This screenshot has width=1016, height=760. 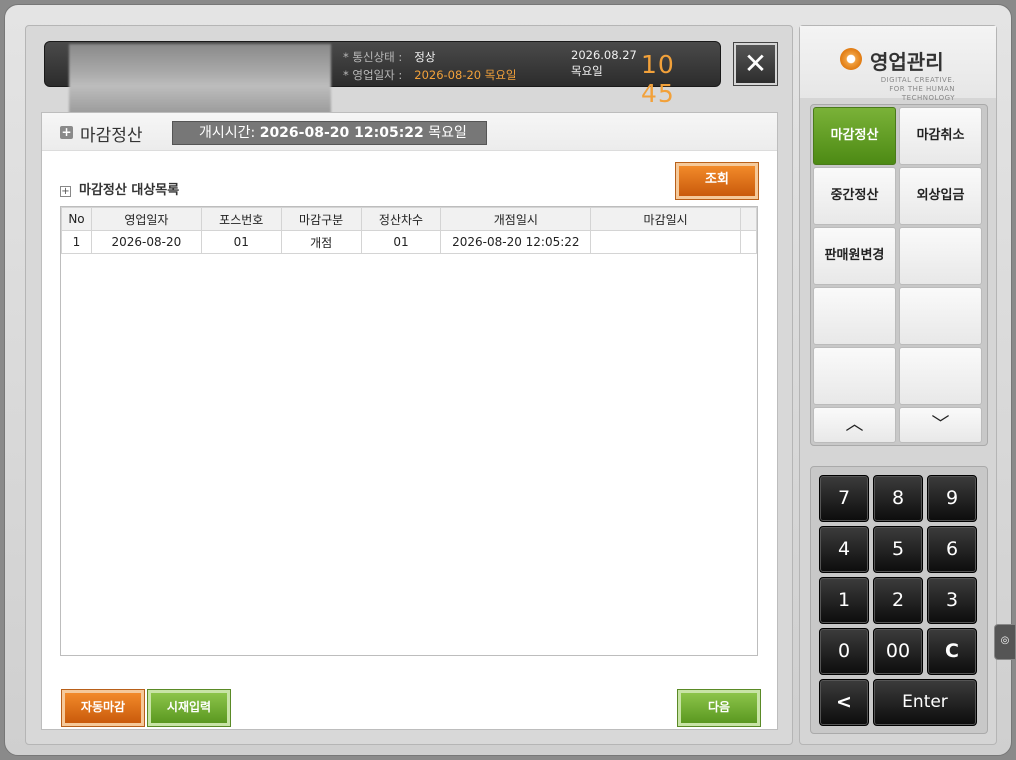 What do you see at coordinates (373, 57) in the screenshot?
I see `comm-status-label: * 통신상태 :` at bounding box center [373, 57].